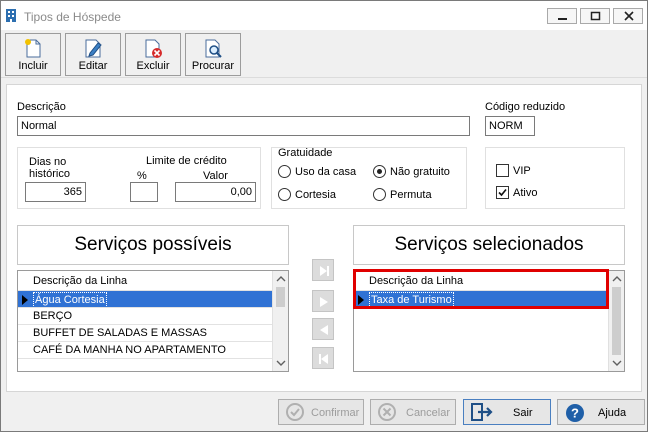  I want to click on radio-nao-gratuito, so click(379, 171).